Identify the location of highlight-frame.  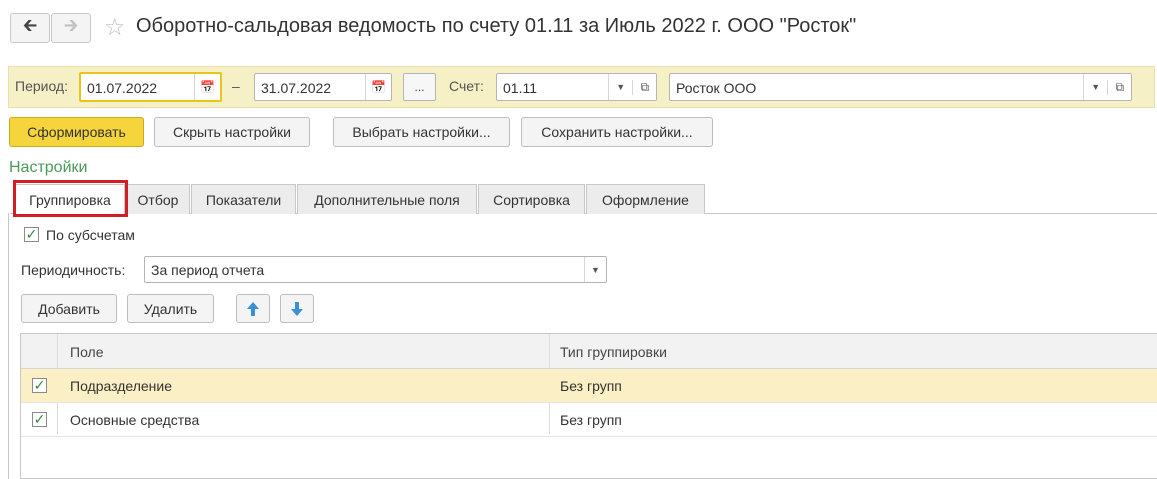
(70, 198).